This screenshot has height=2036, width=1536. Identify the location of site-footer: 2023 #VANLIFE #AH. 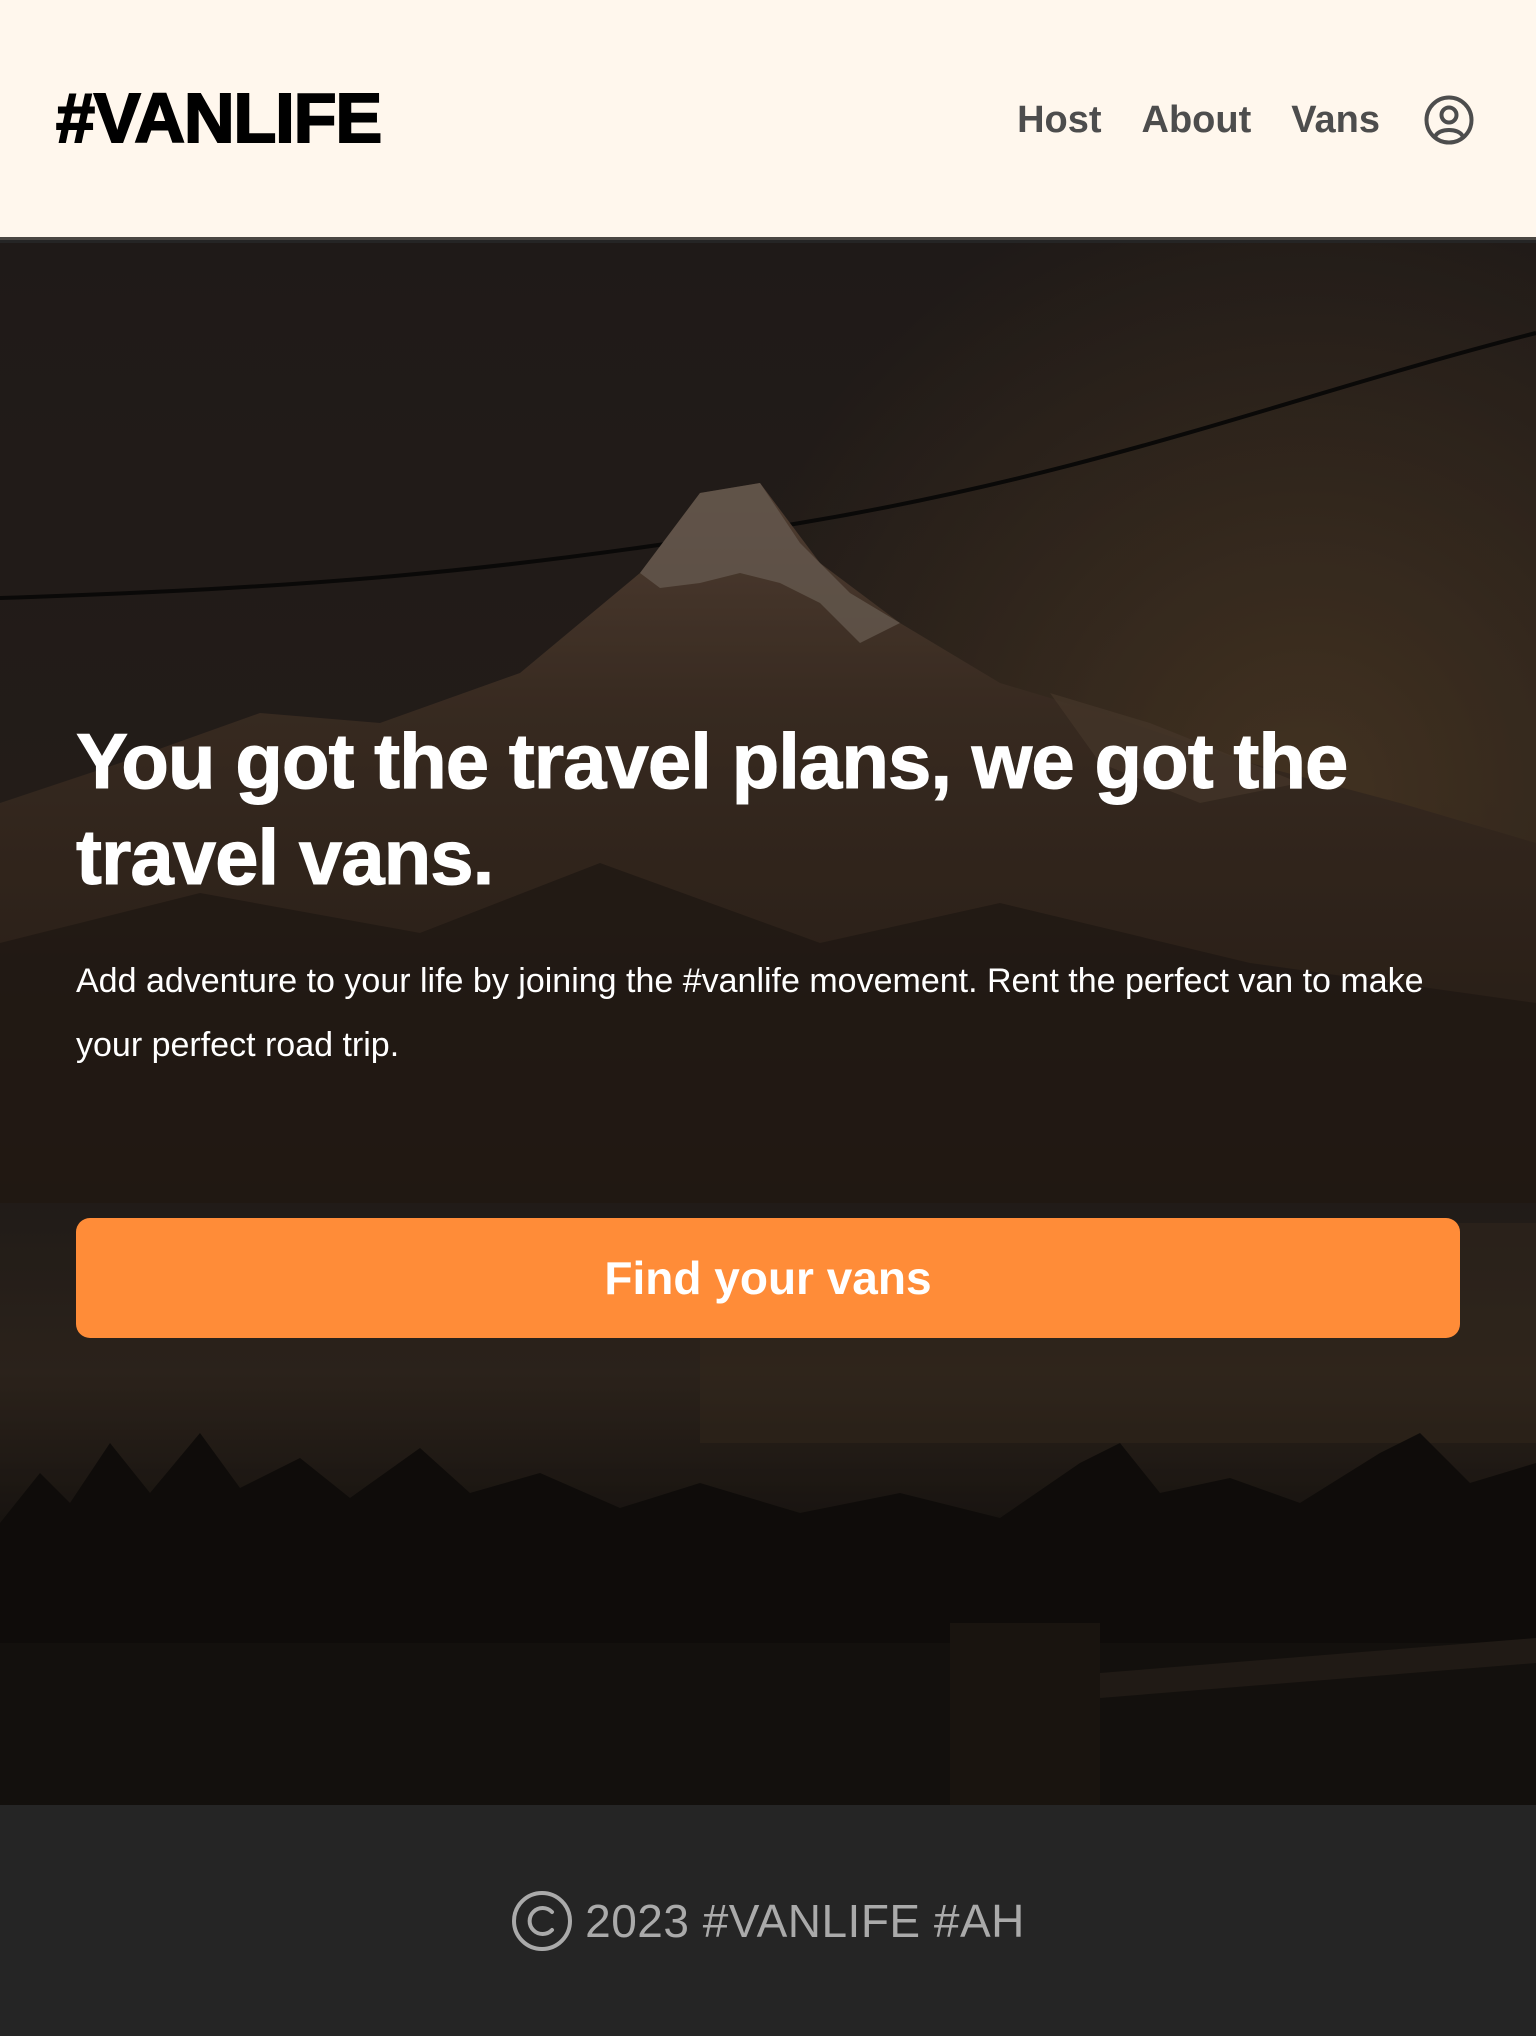
(768, 1920).